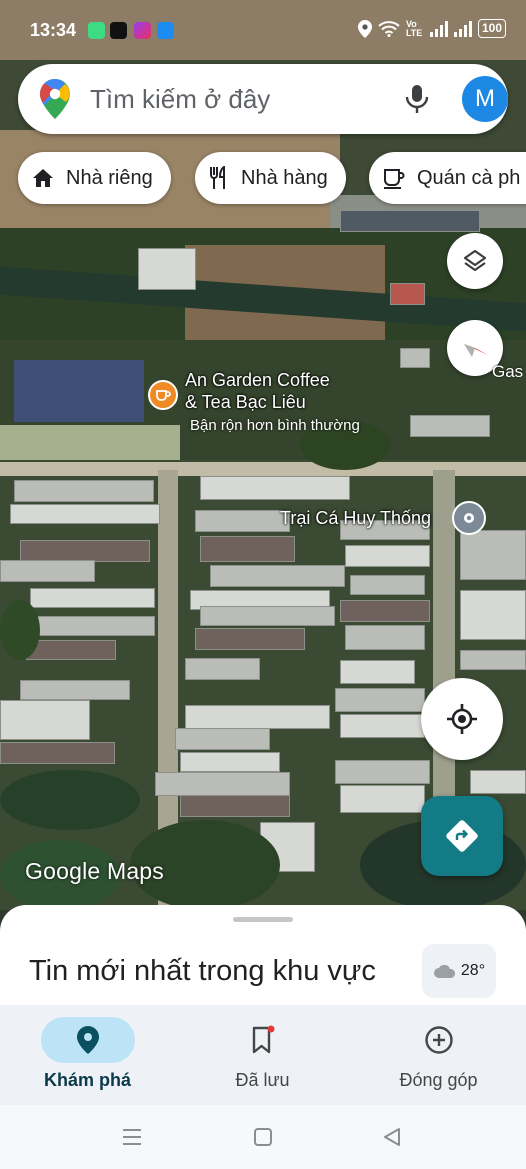  Describe the element at coordinates (473, 970) in the screenshot. I see `weather-temp: 28°` at that location.